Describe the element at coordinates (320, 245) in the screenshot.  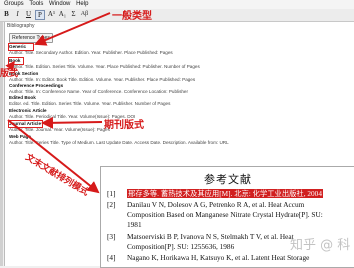
I see `watermark: 知乎 @ 科` at that location.